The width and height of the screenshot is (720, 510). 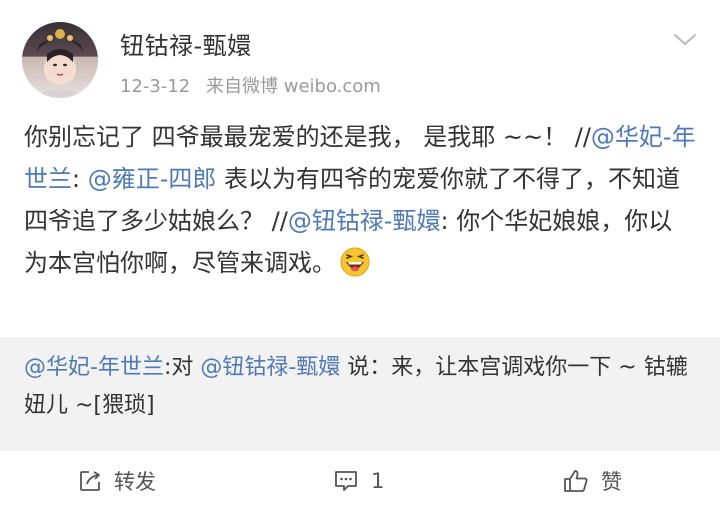 I want to click on post-text: :, so click(x=80, y=179).